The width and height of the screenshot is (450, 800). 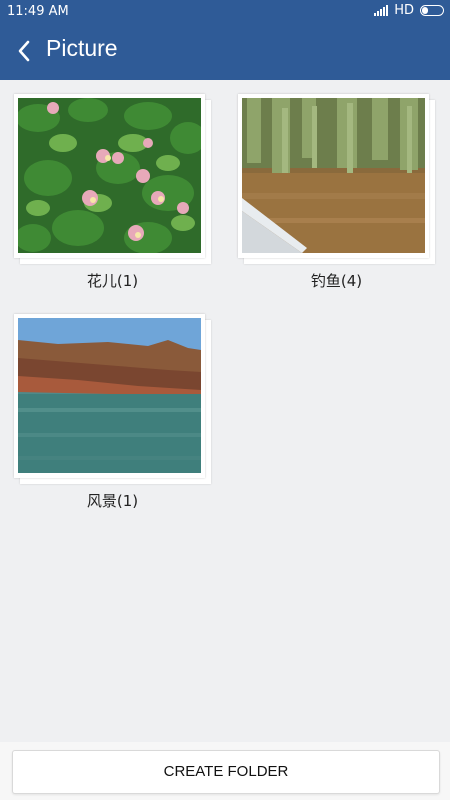 I want to click on title-bar: Picture, so click(x=225, y=53).